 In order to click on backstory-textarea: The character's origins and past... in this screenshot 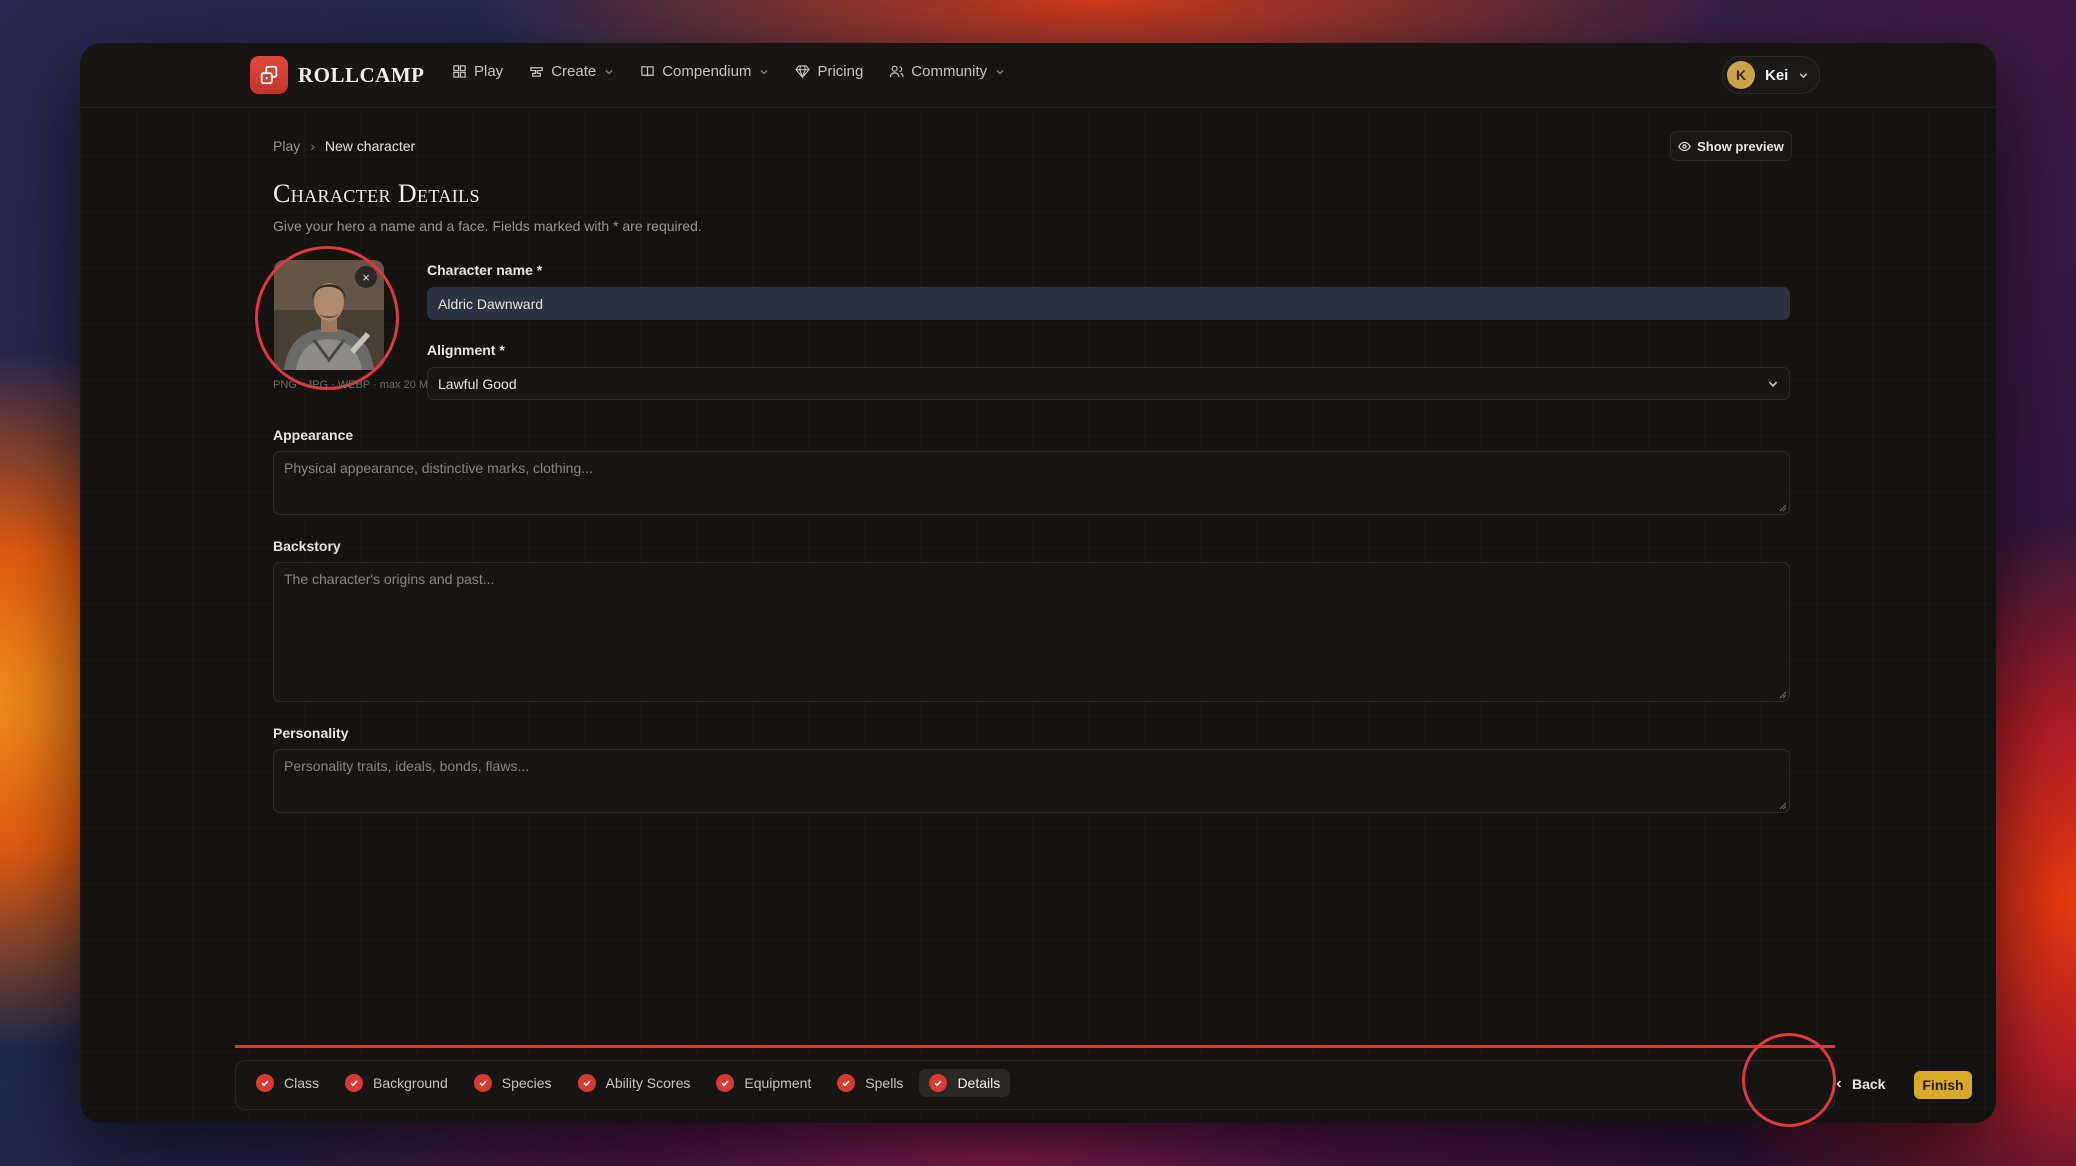, I will do `click(1031, 632)`.